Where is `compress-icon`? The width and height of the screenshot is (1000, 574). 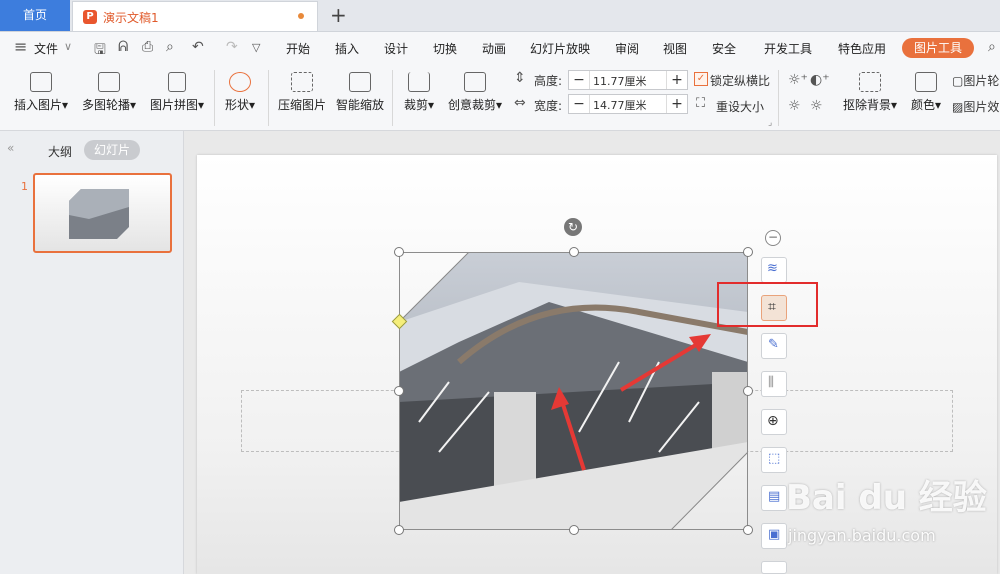
compress-icon is located at coordinates (302, 82).